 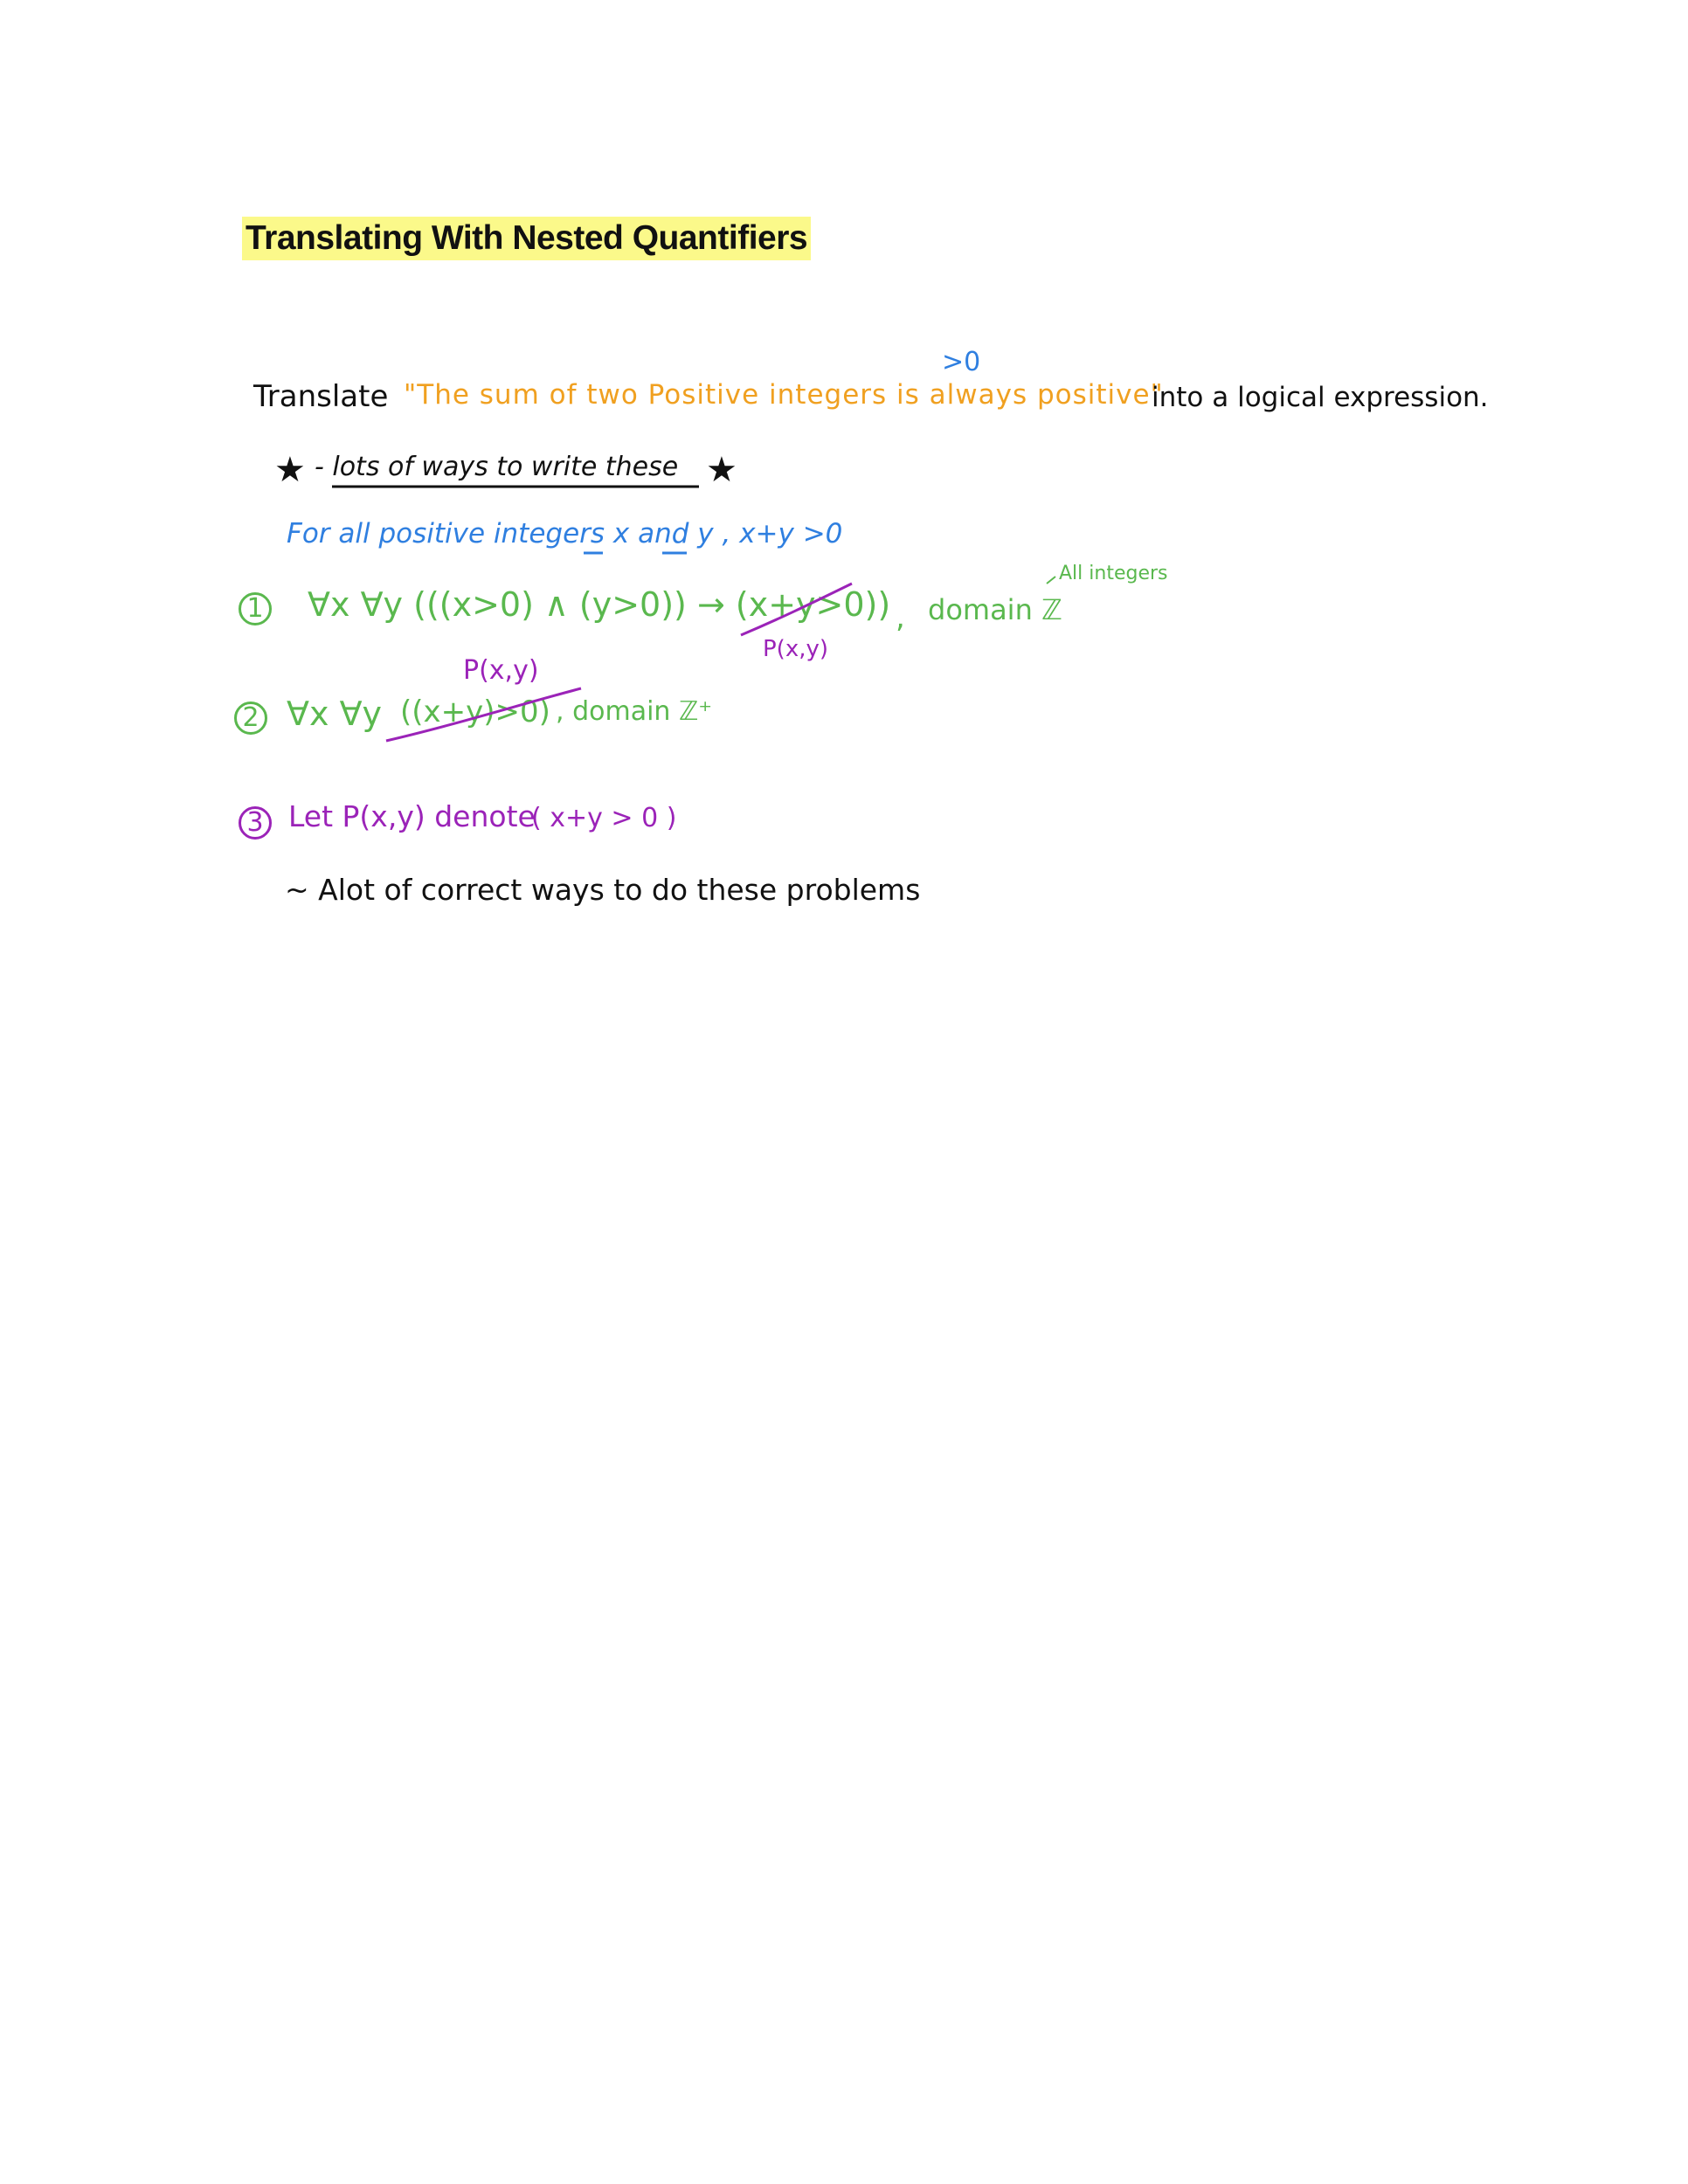 I want to click on option-2-strike, so click(x=483, y=715).